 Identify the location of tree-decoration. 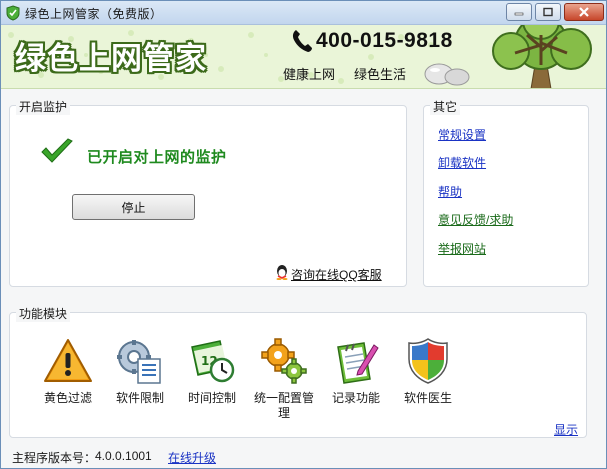
(542, 56).